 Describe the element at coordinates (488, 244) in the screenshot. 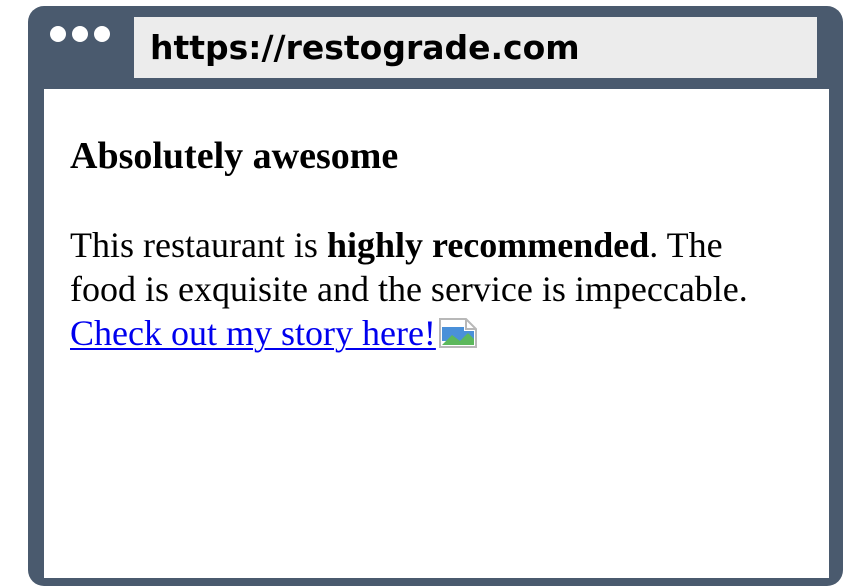

I see `review-highlight: highly recommended` at that location.